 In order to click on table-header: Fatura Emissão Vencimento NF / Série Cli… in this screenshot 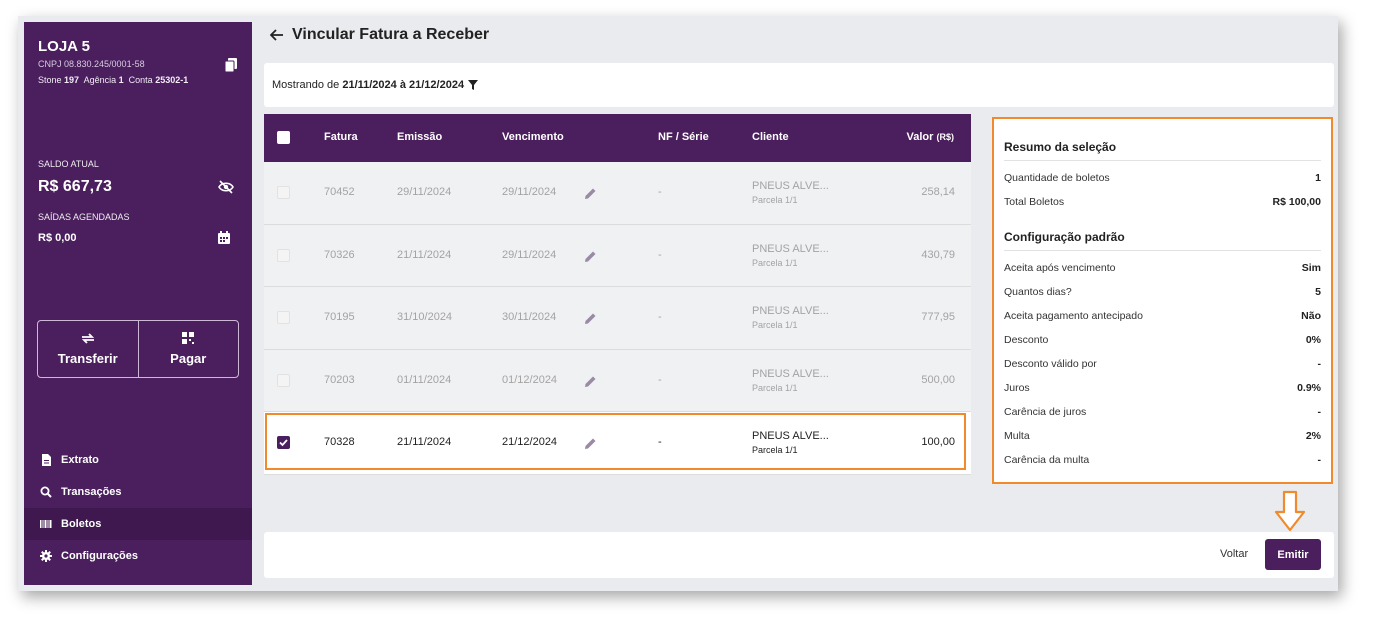, I will do `click(617, 138)`.